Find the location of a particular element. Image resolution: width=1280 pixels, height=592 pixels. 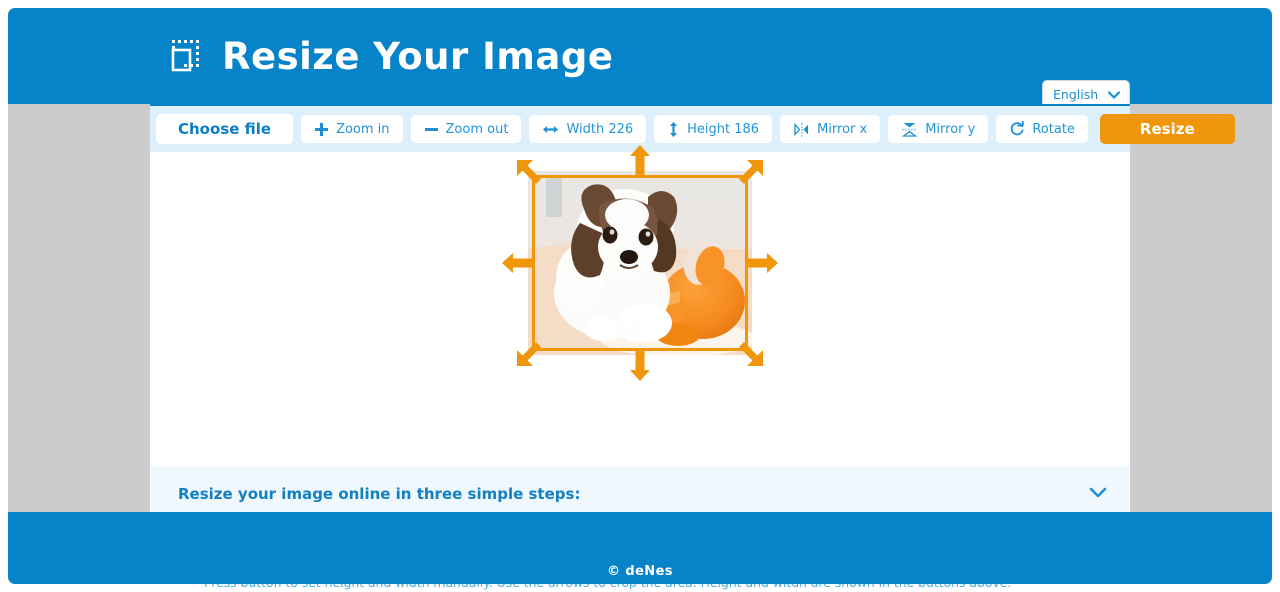

horizontal-arrows-icon is located at coordinates (550, 129).